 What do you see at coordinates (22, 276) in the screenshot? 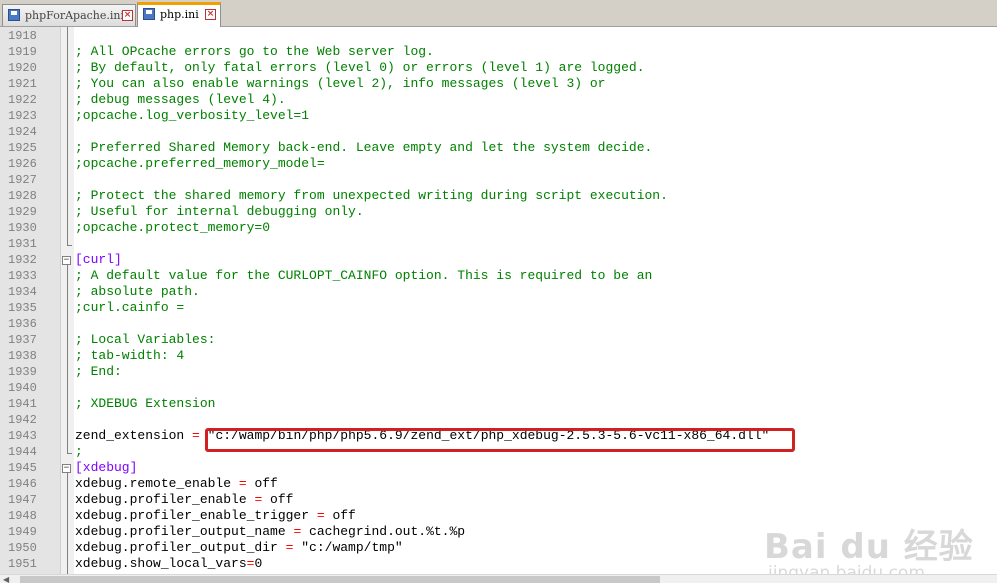
I see `line-number: 1933` at bounding box center [22, 276].